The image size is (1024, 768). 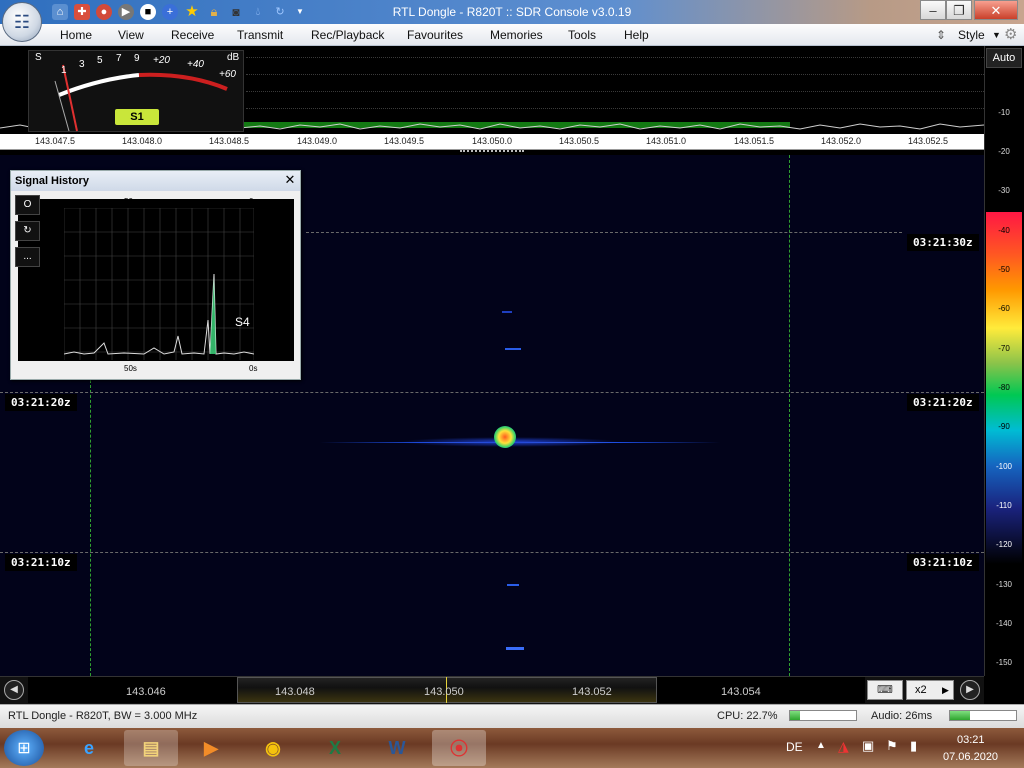 What do you see at coordinates (131, 35) in the screenshot?
I see `menu-view: View` at bounding box center [131, 35].